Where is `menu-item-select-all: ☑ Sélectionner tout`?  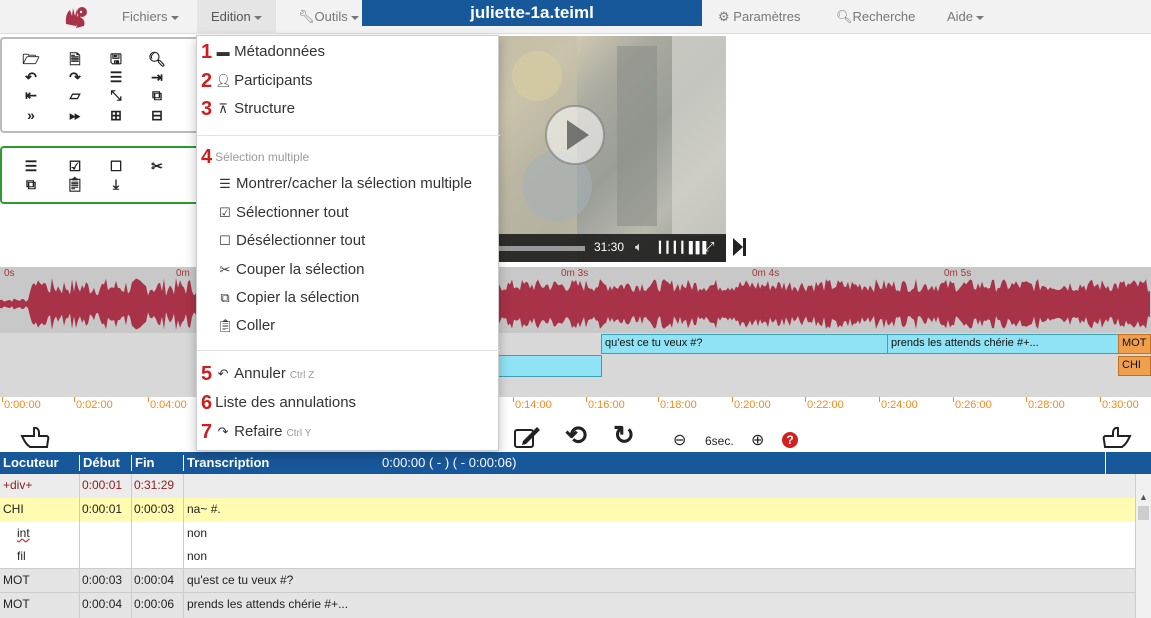
menu-item-select-all: ☑ Sélectionner tout is located at coordinates (282, 212).